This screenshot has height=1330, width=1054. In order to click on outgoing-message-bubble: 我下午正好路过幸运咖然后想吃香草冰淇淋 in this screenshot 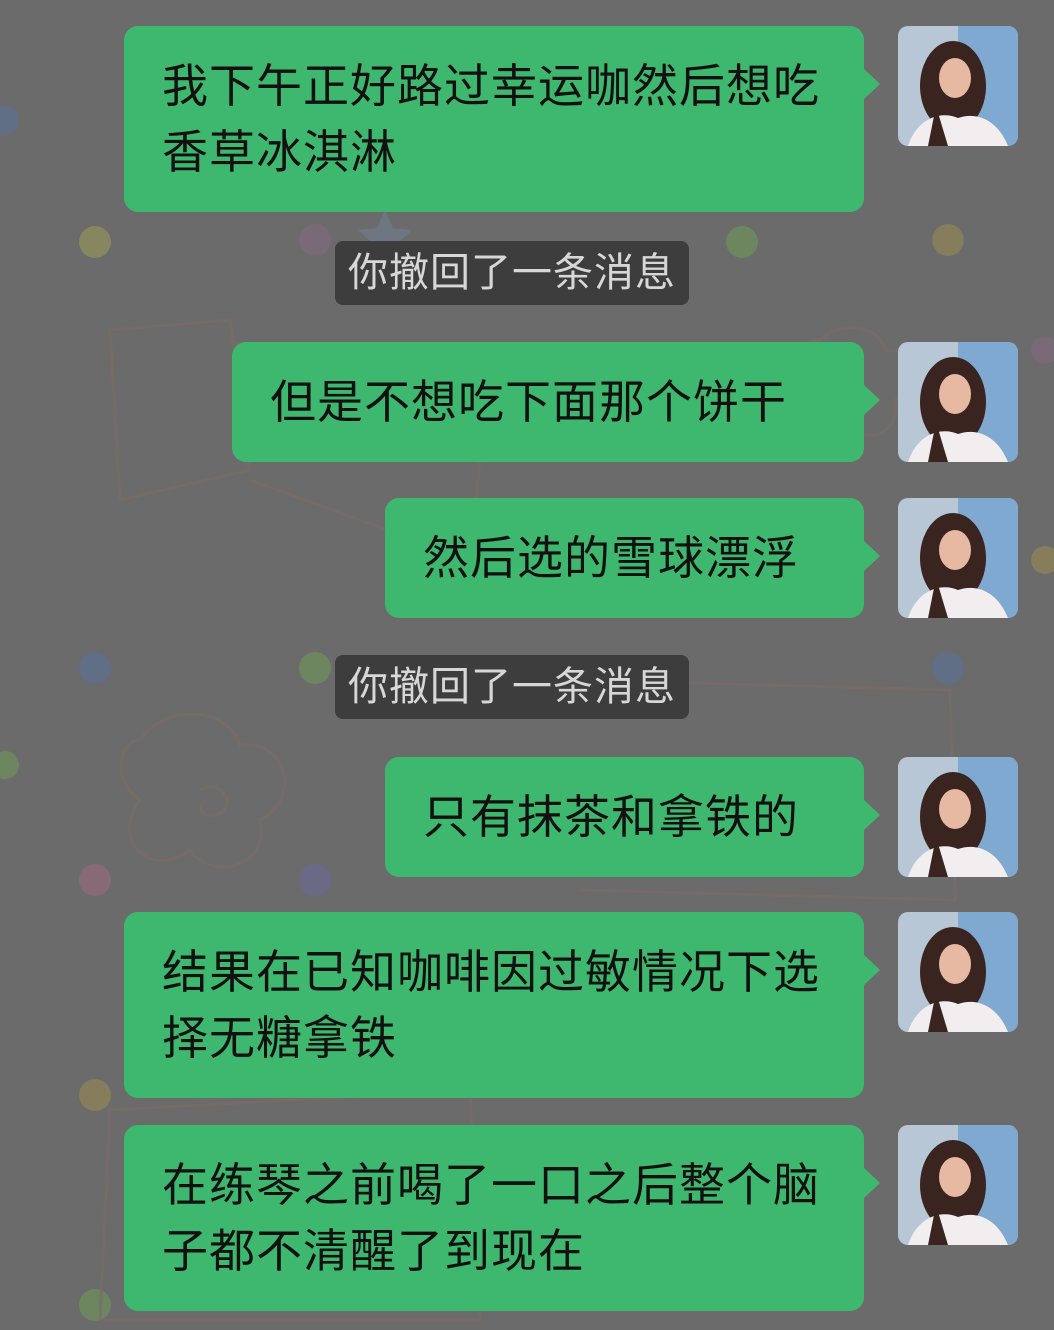, I will do `click(502, 119)`.